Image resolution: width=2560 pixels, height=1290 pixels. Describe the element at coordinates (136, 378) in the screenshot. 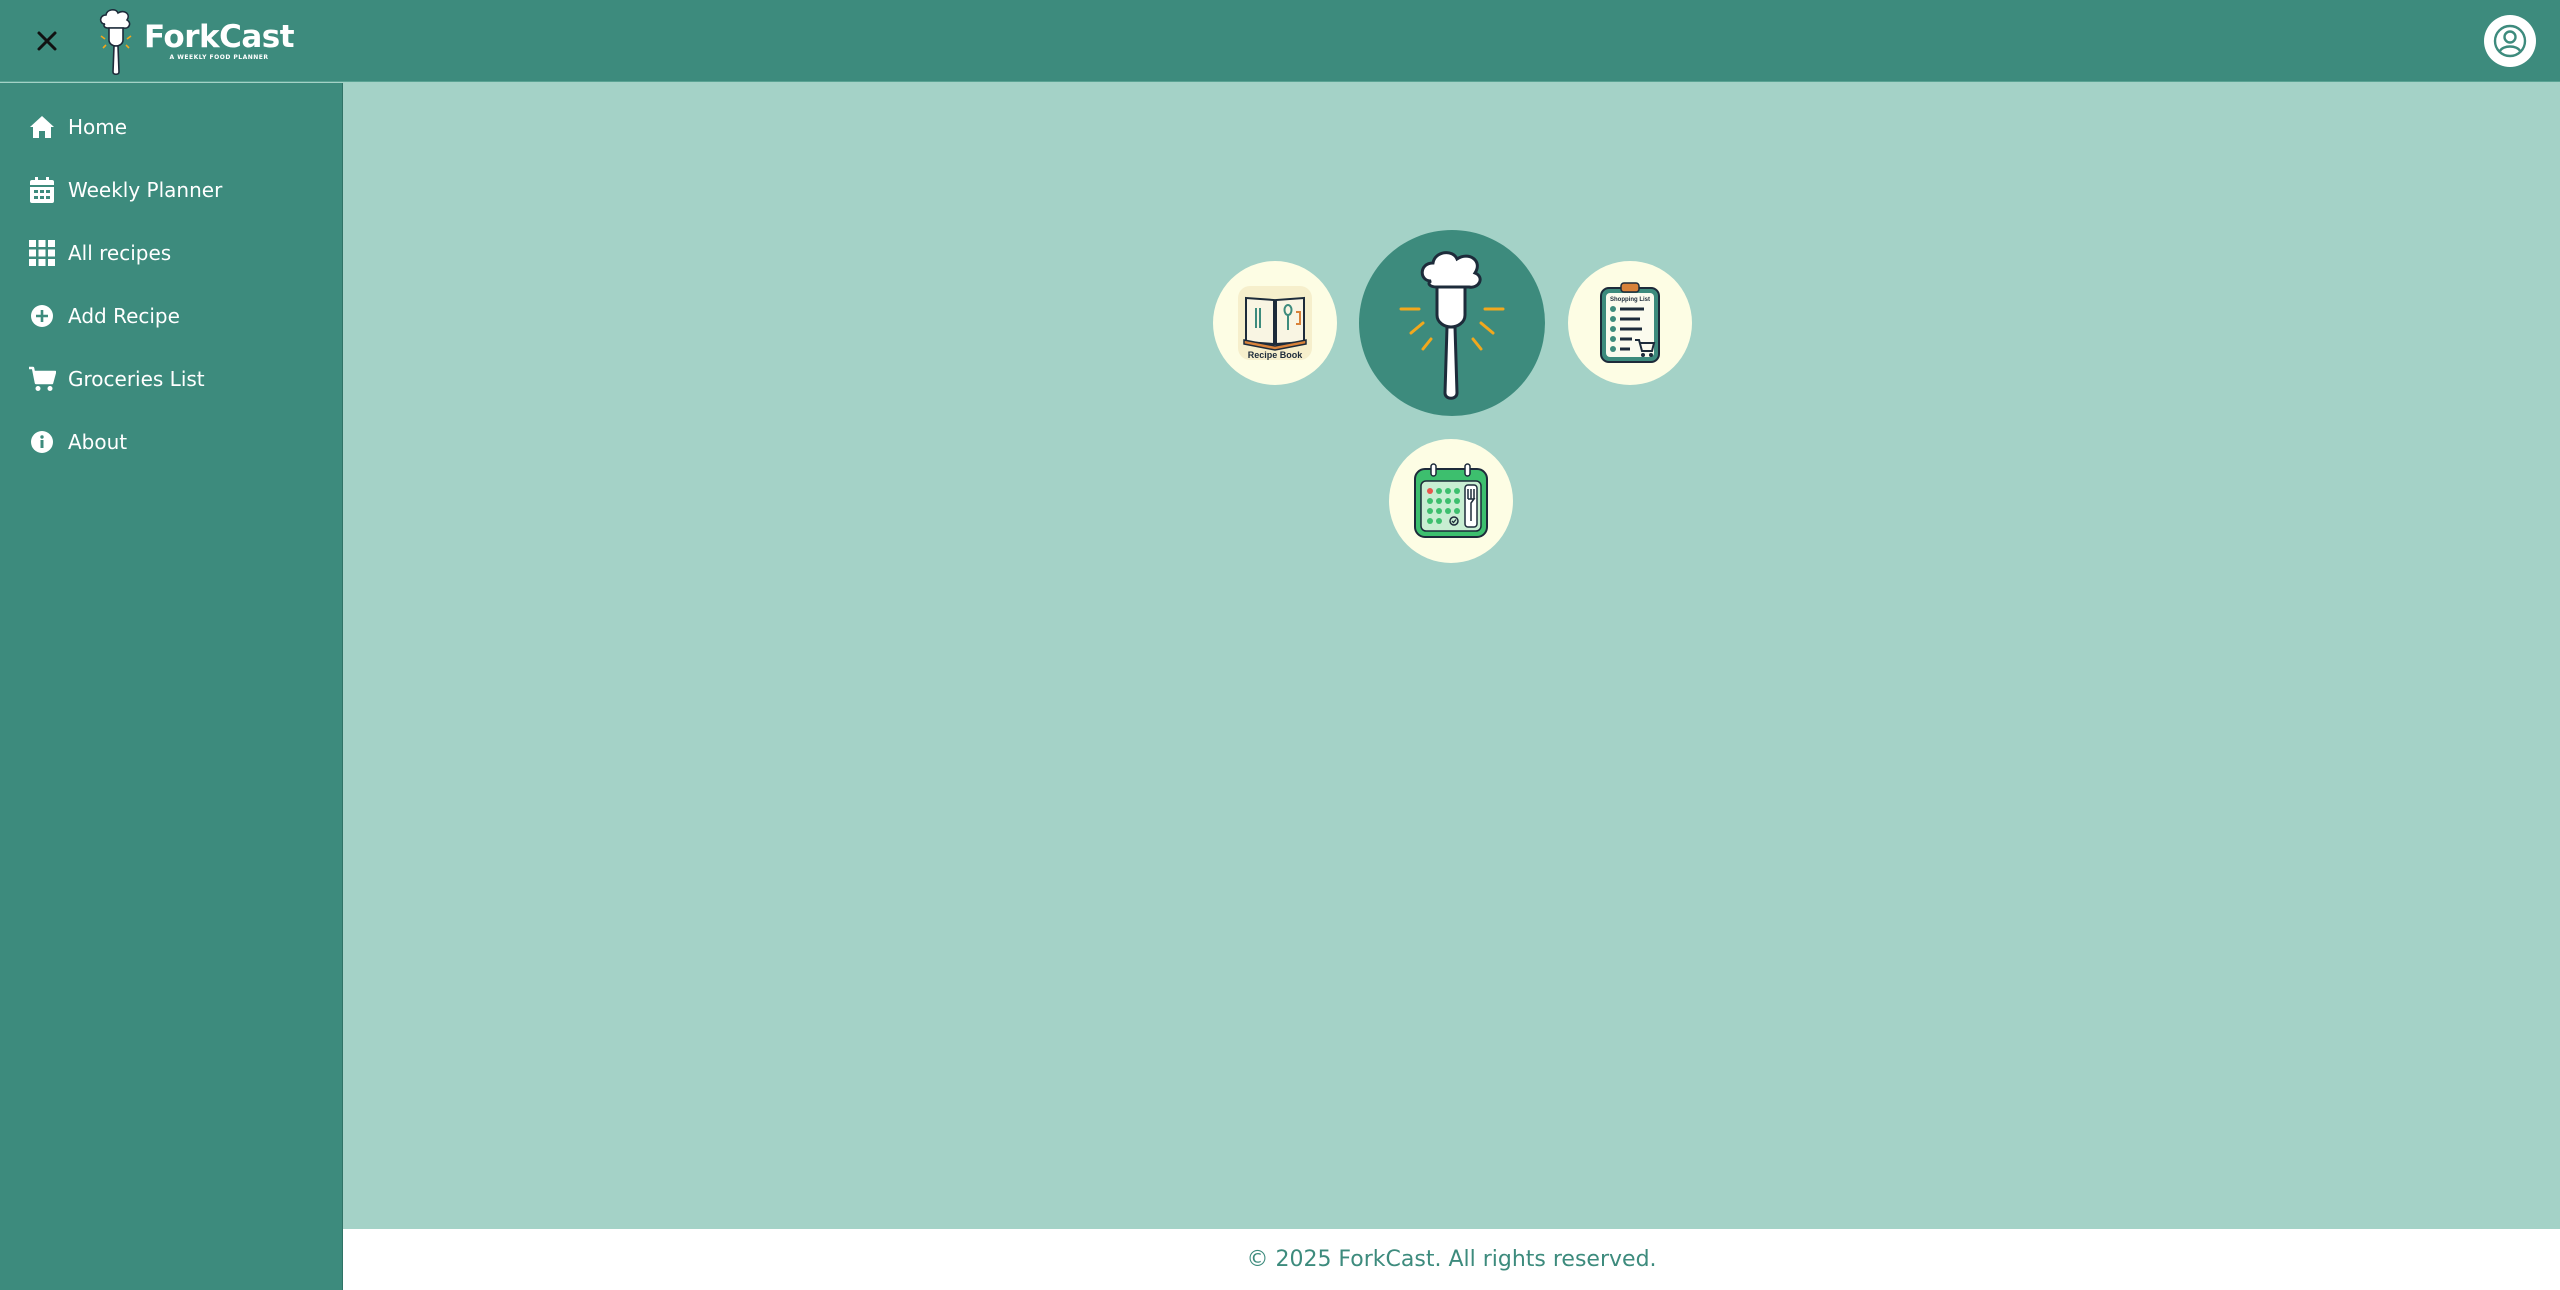

I see `sidebar-item-label: Groceries List` at that location.